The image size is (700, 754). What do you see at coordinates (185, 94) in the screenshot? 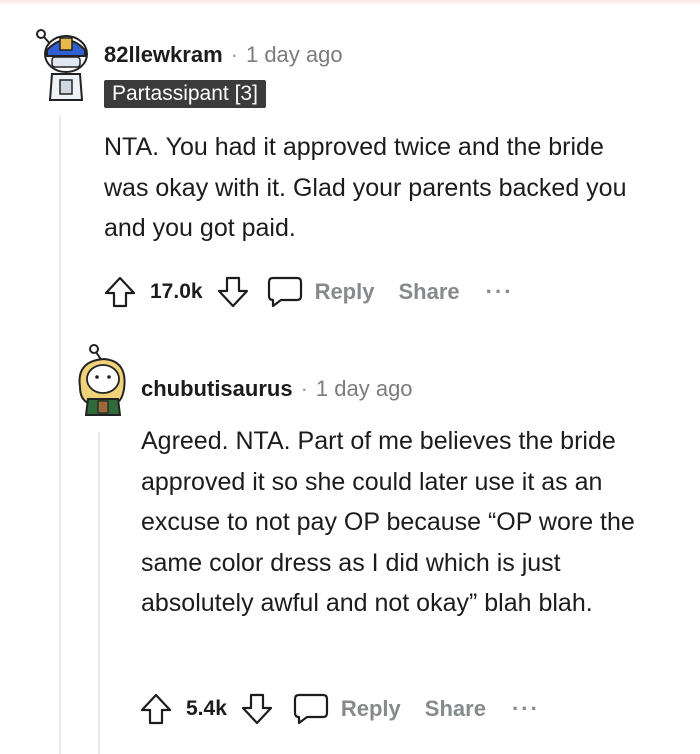
I see `user-flair: Partassipant [3]` at bounding box center [185, 94].